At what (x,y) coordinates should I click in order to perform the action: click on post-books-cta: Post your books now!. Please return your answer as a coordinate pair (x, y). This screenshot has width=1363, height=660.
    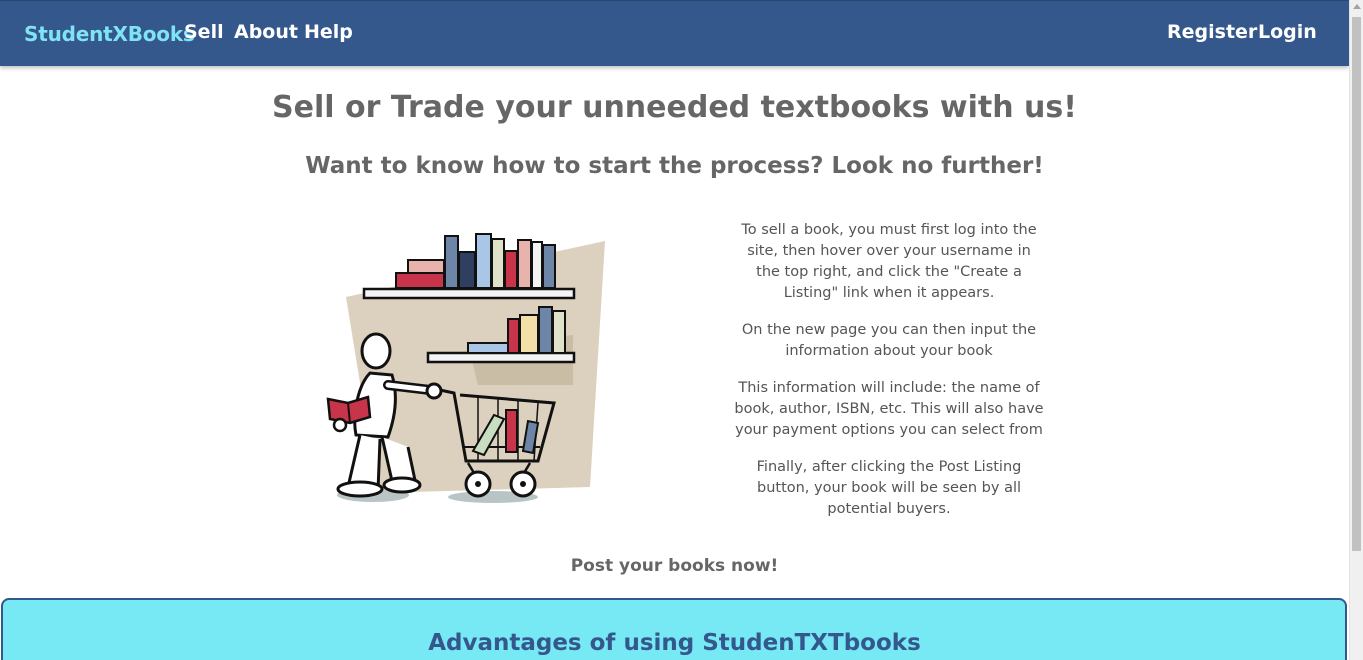
    Looking at the image, I should click on (674, 566).